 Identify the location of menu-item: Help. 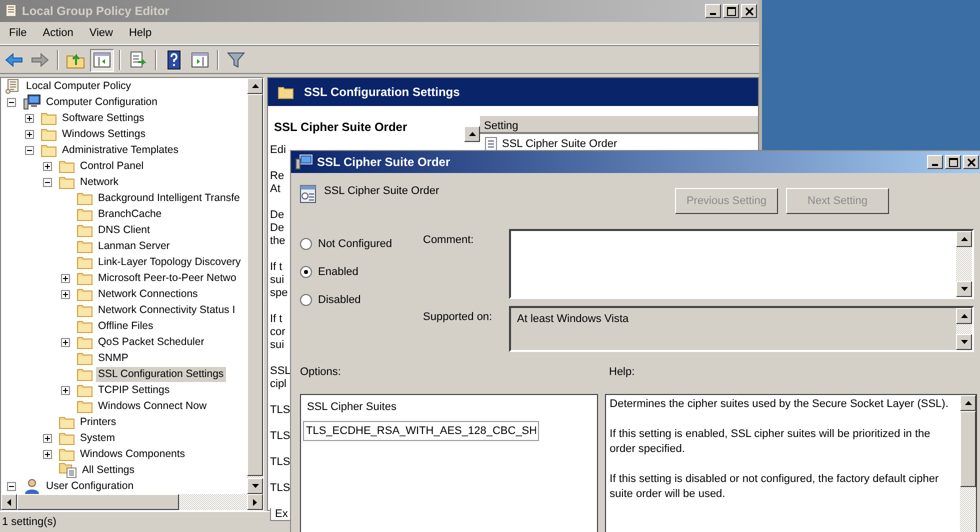
(140, 33).